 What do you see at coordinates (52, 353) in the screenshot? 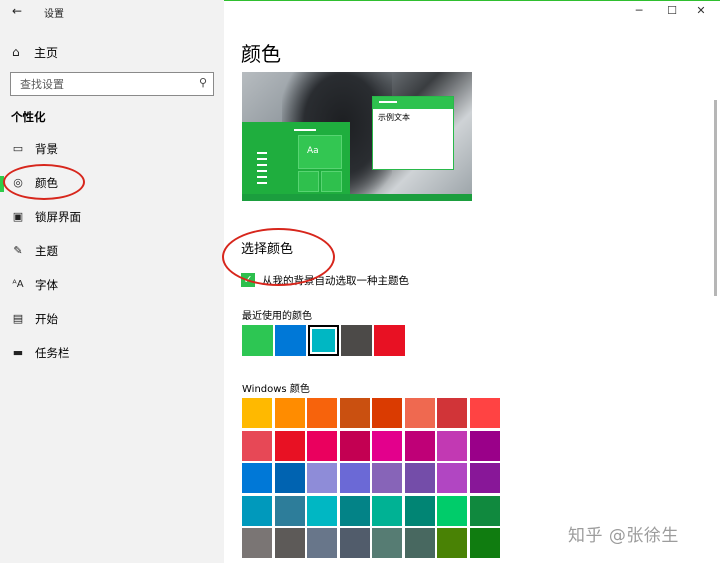
I see `sidebar-item-label: 任务栏` at bounding box center [52, 353].